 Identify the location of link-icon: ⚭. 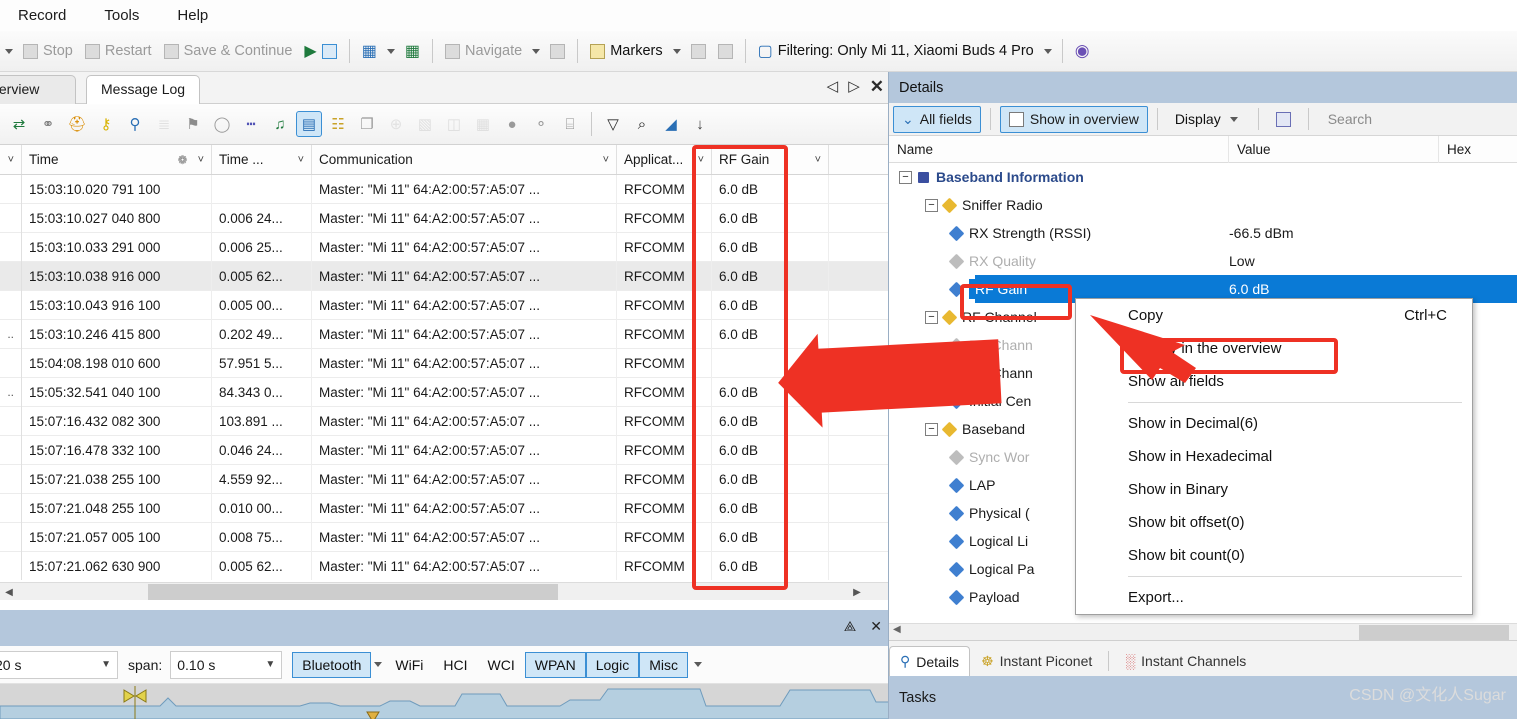
(48, 124).